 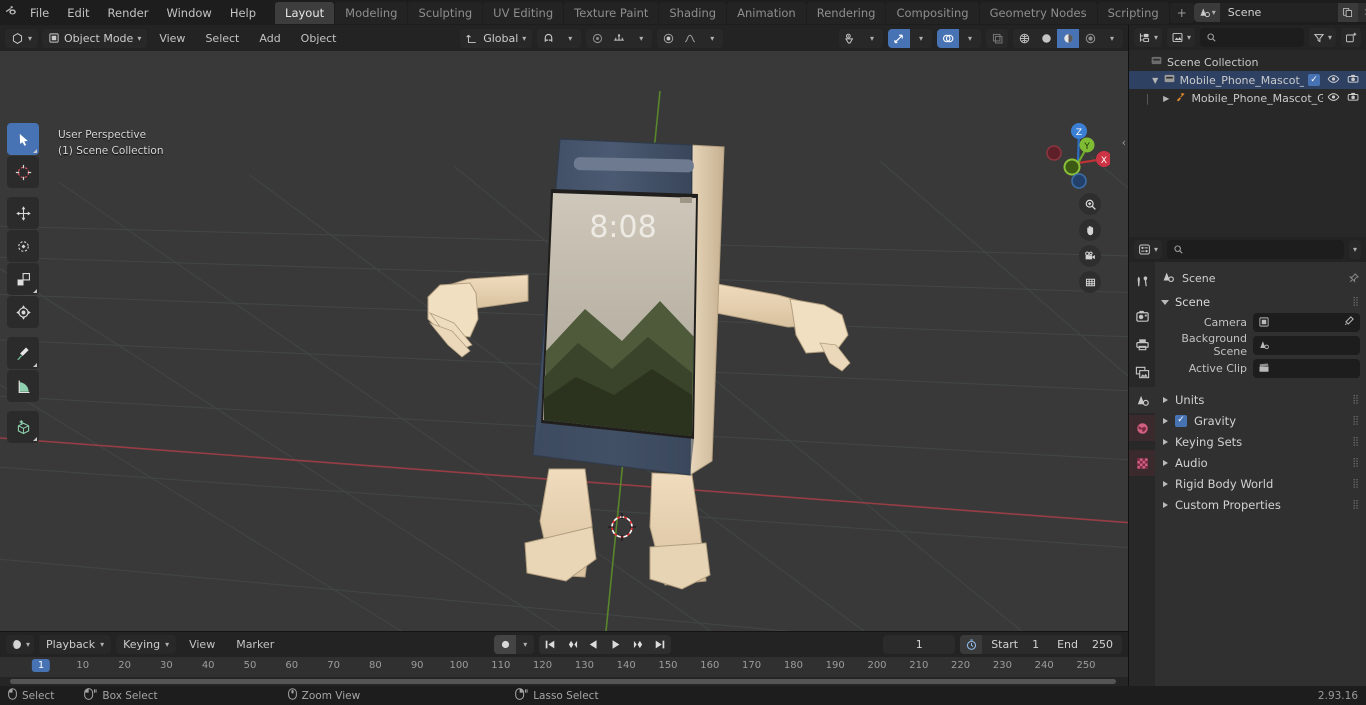 I want to click on scene-panel-header: Scene ⣿, so click(x=1260, y=302).